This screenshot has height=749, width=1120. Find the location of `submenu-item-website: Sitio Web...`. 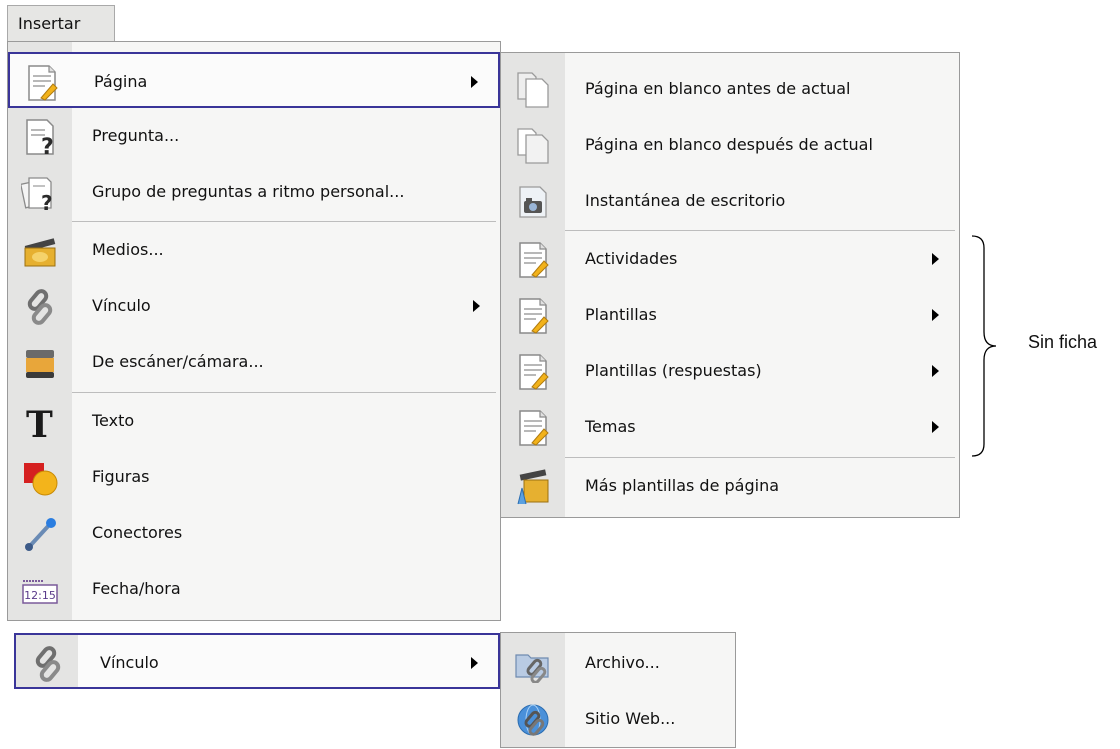

submenu-item-website: Sitio Web... is located at coordinates (618, 719).